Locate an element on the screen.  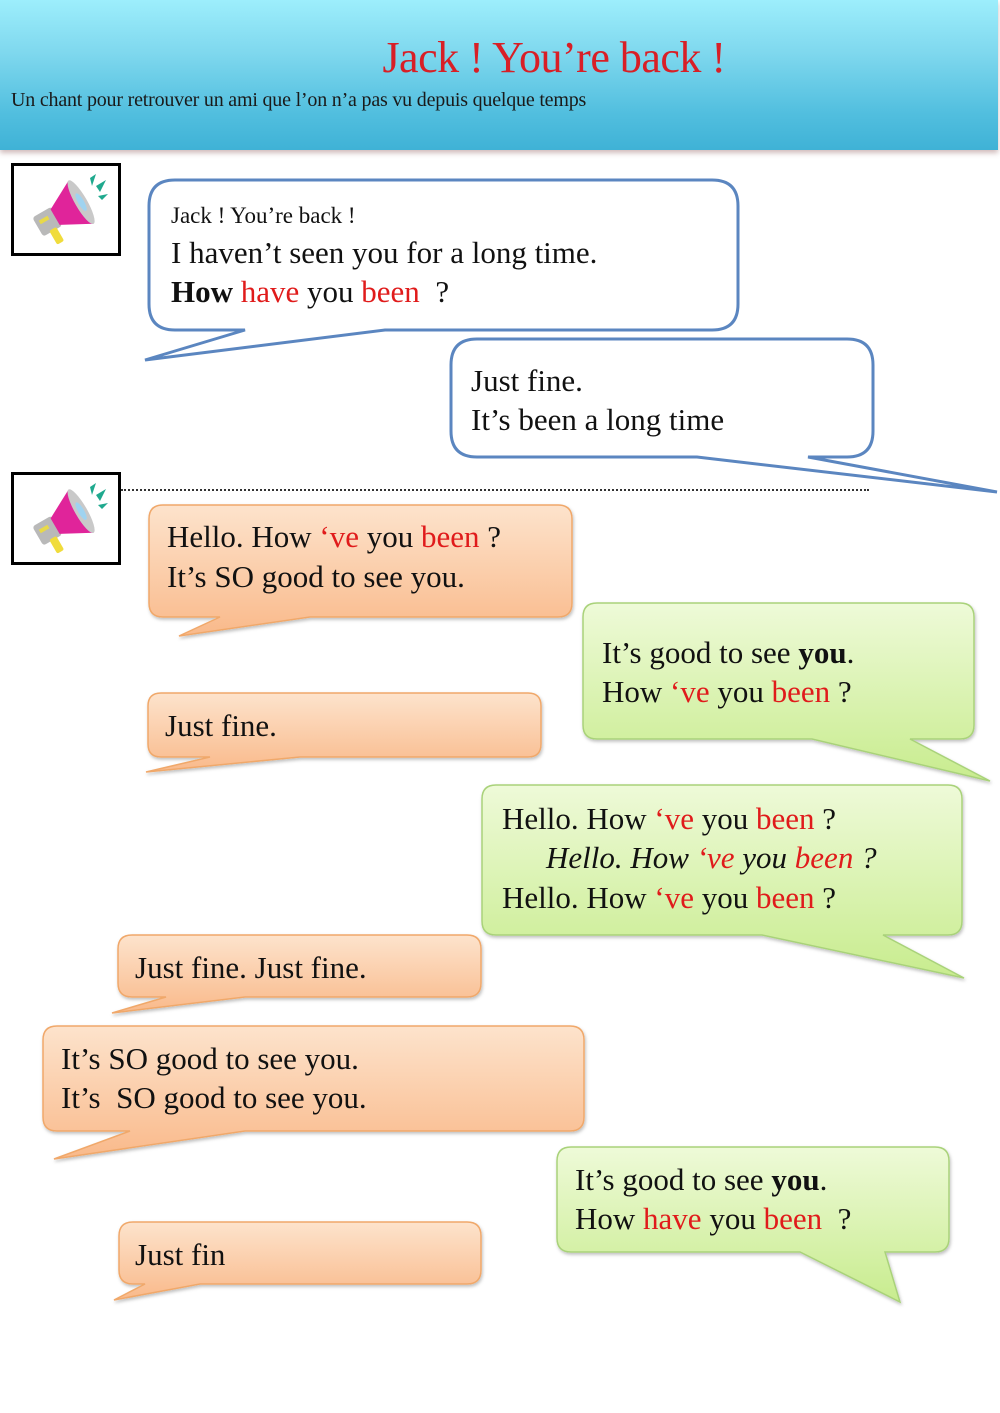
orange-3-line-1: Just fine. Just fine. is located at coordinates (251, 967).